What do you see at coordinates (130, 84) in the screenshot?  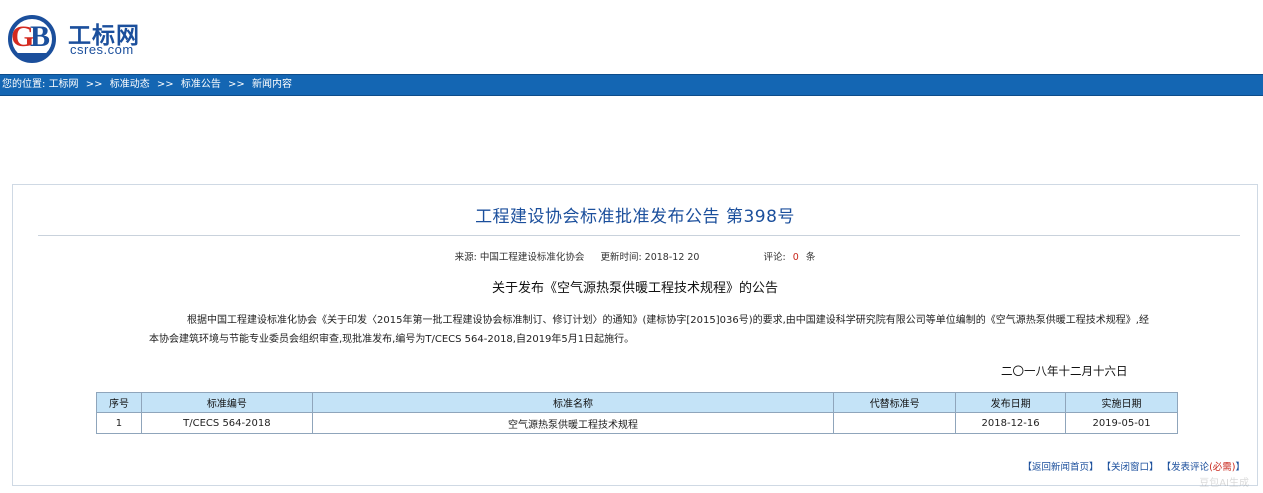 I see `breadcrumb-item-standard-news: 标准动态` at bounding box center [130, 84].